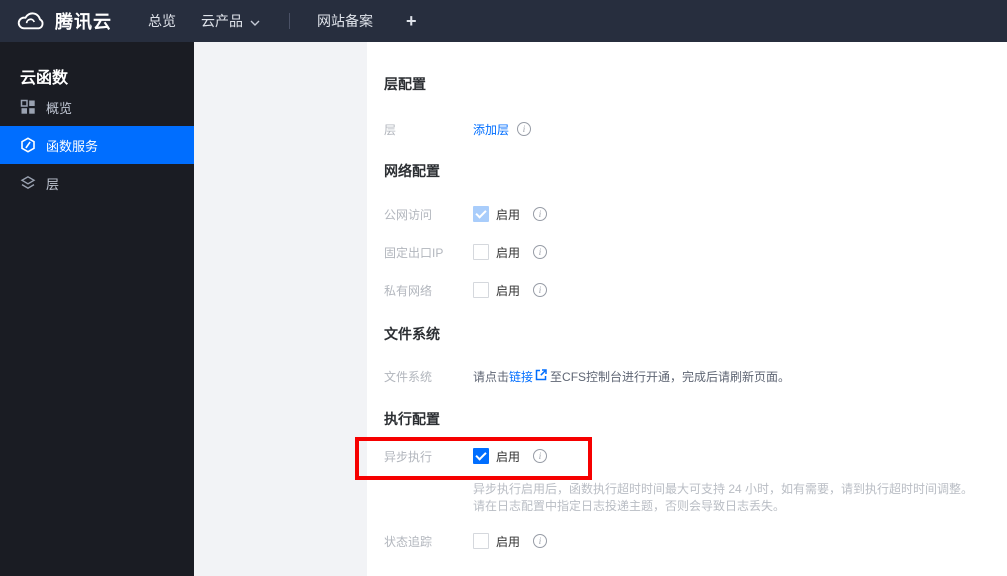 The height and width of the screenshot is (576, 1007). Describe the element at coordinates (481, 541) in the screenshot. I see `status-trace-checkbox` at that location.